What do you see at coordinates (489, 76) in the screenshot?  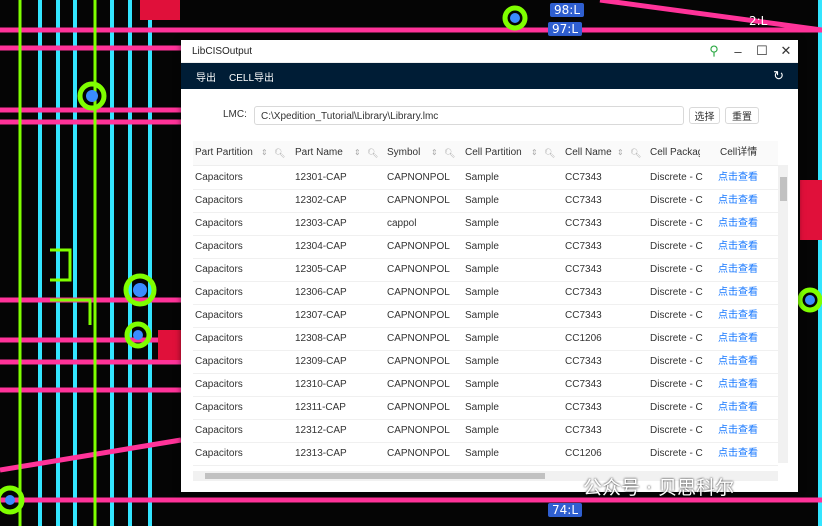 I see `menu-bar: 导出 CELL导出 ↻` at bounding box center [489, 76].